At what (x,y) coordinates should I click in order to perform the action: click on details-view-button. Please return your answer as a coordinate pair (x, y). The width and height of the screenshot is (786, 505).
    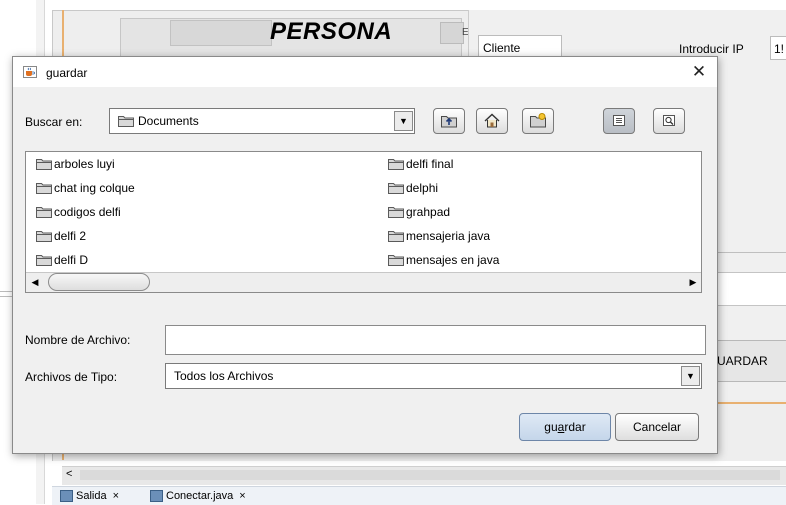
    Looking at the image, I should click on (669, 121).